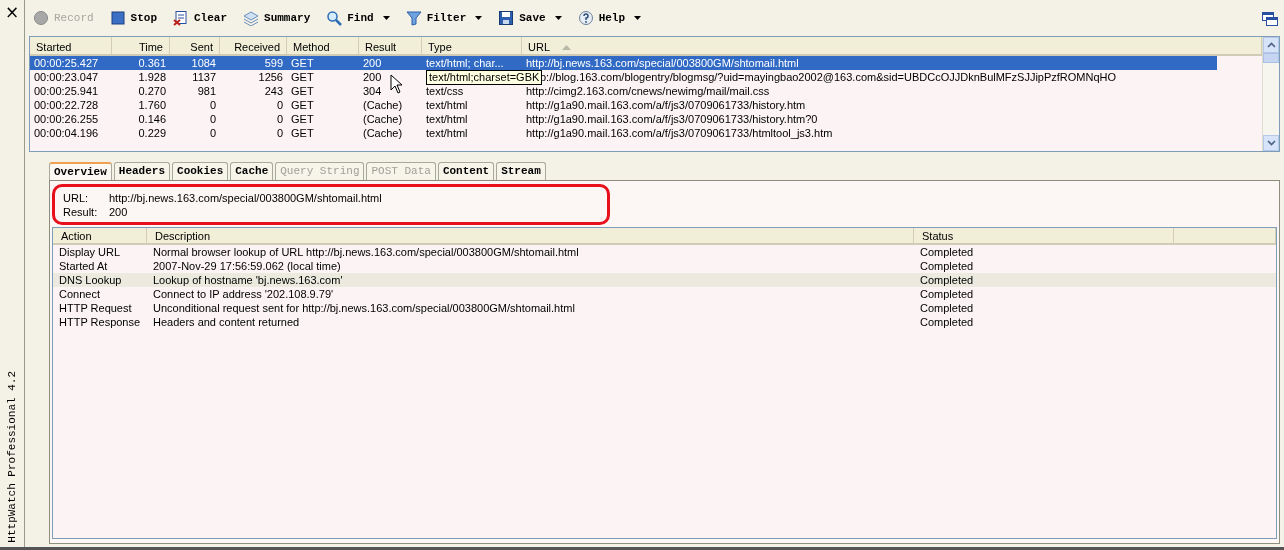 This screenshot has height=550, width=1284. What do you see at coordinates (71, 45) in the screenshot?
I see `column-header: Started` at bounding box center [71, 45].